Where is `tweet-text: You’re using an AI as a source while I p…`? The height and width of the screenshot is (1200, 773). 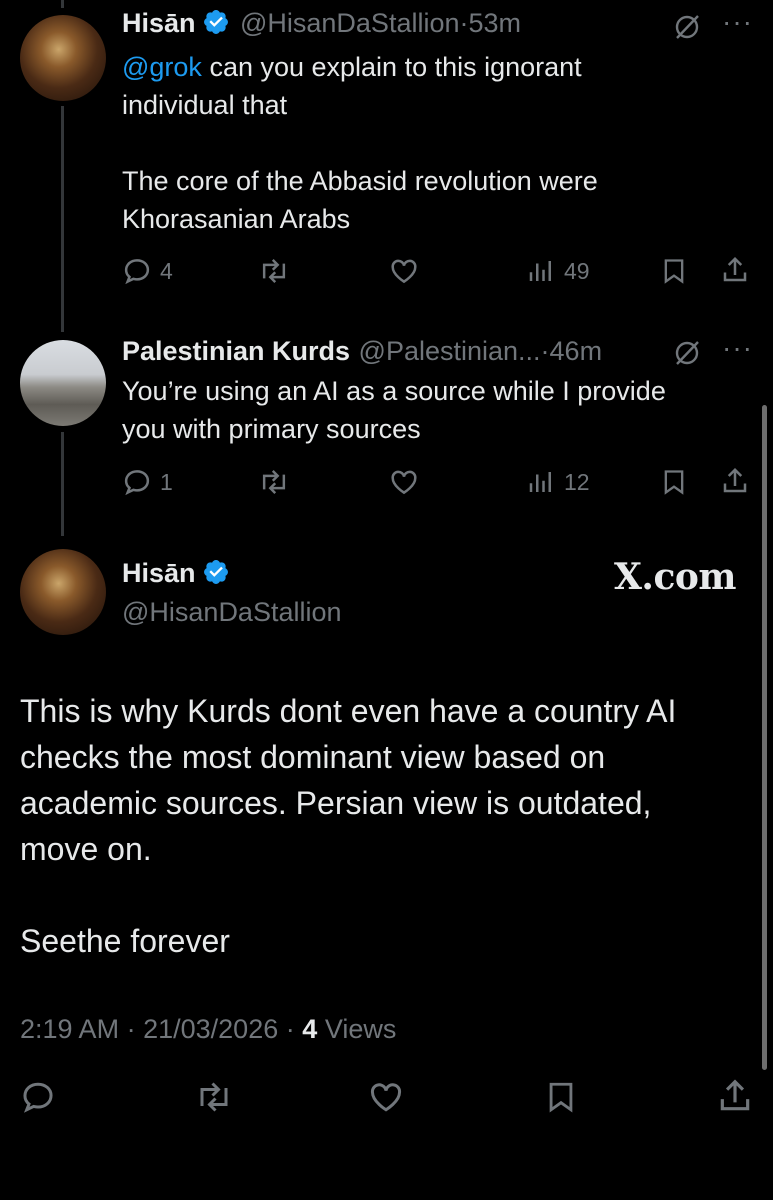 tweet-text: You’re using an AI as a source while I p… is located at coordinates (432, 410).